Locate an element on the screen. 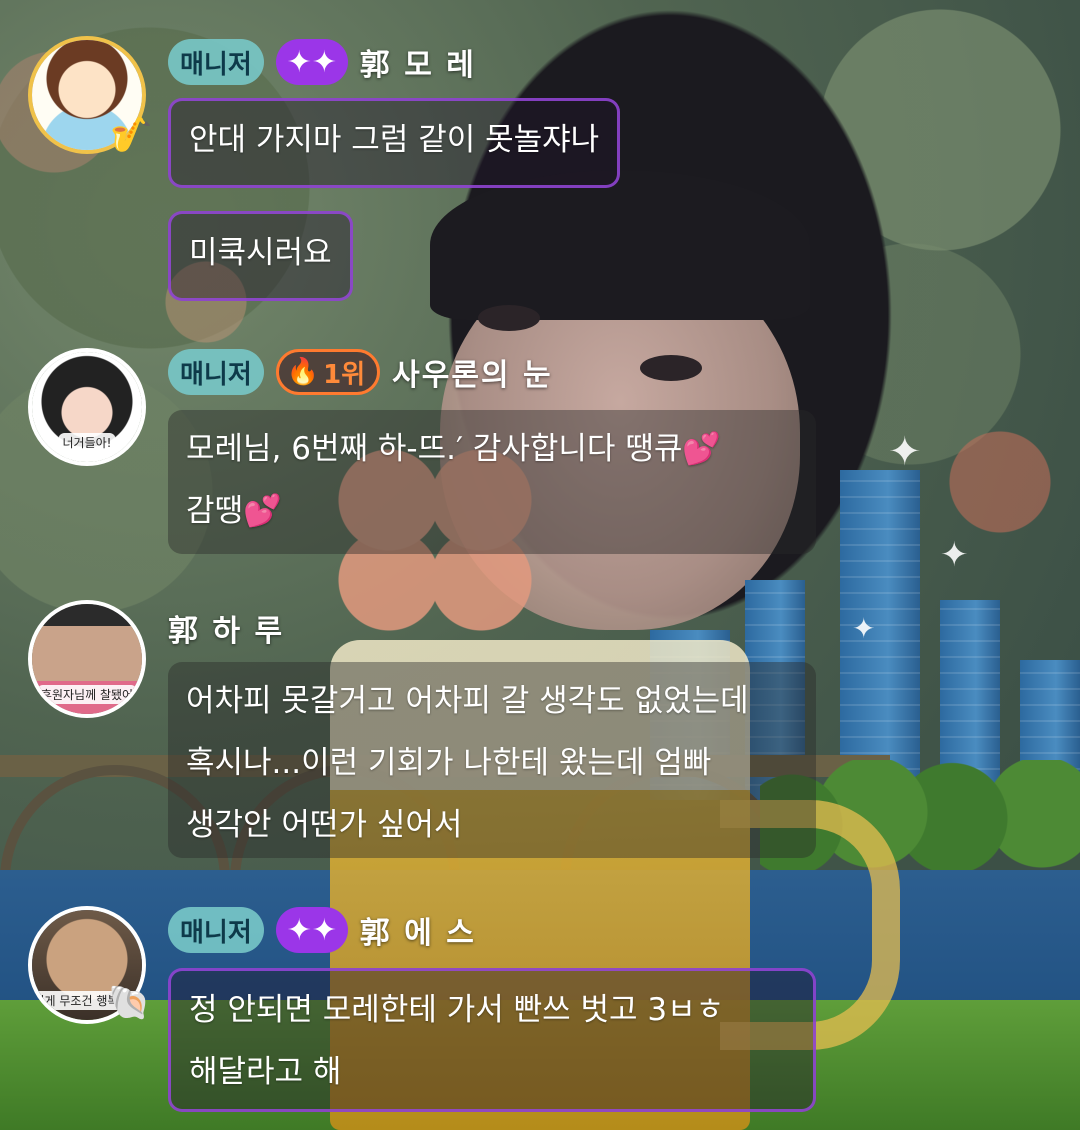 The height and width of the screenshot is (1130, 1080). chat-message-header: 郭 하 루 is located at coordinates (226, 628).